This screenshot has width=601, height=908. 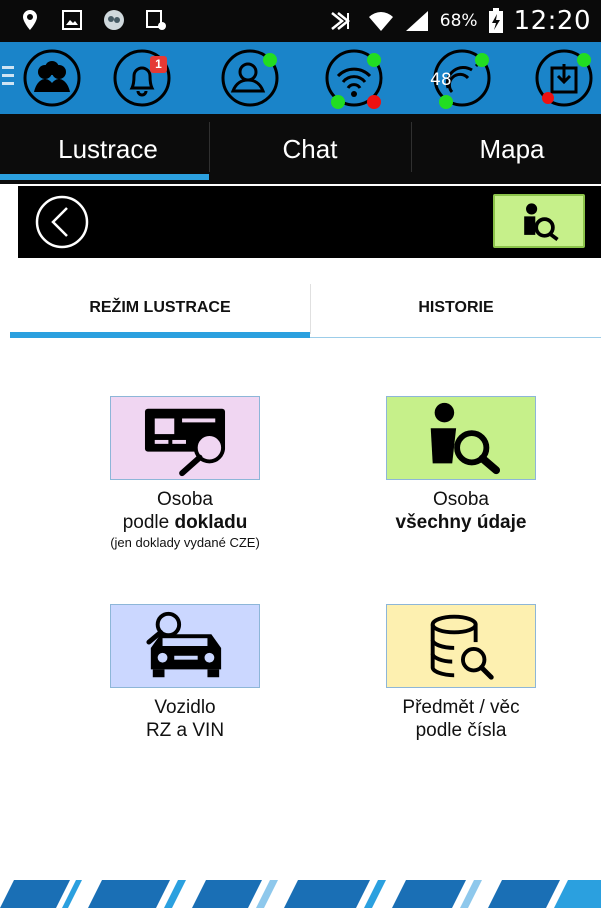 I want to click on download-box-icon, so click(x=564, y=78).